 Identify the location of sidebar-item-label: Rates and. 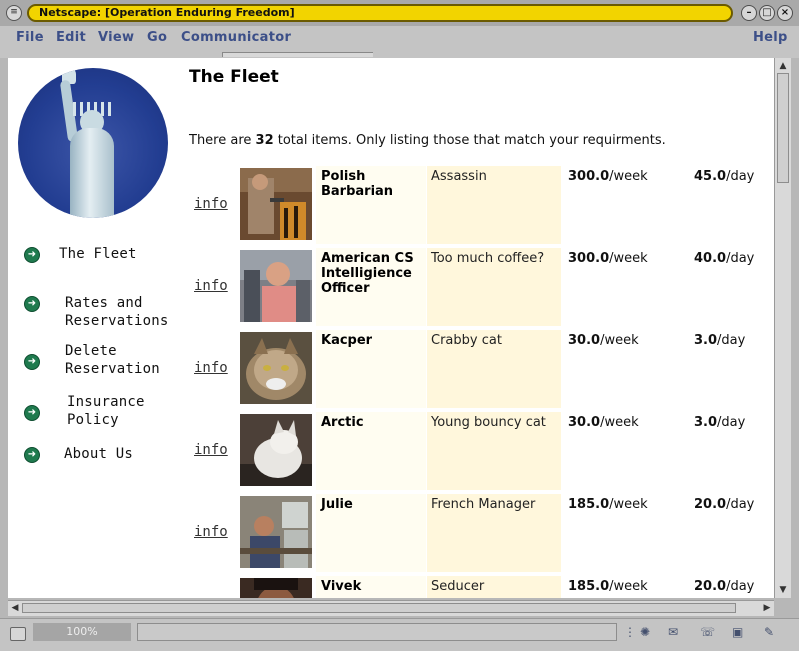
(104, 303).